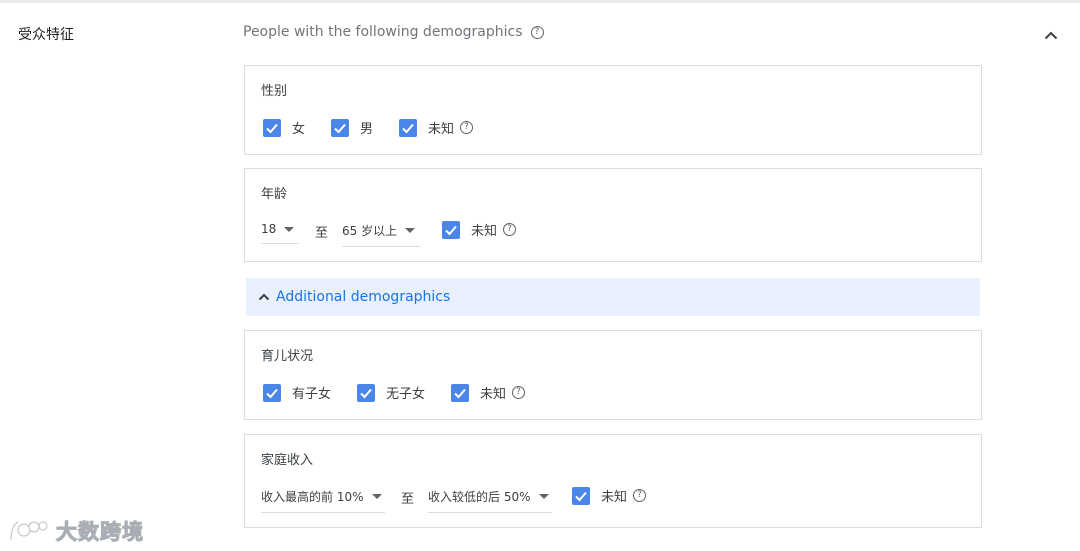 The image size is (1080, 551). Describe the element at coordinates (367, 129) in the screenshot. I see `checkbox-label: 男` at that location.